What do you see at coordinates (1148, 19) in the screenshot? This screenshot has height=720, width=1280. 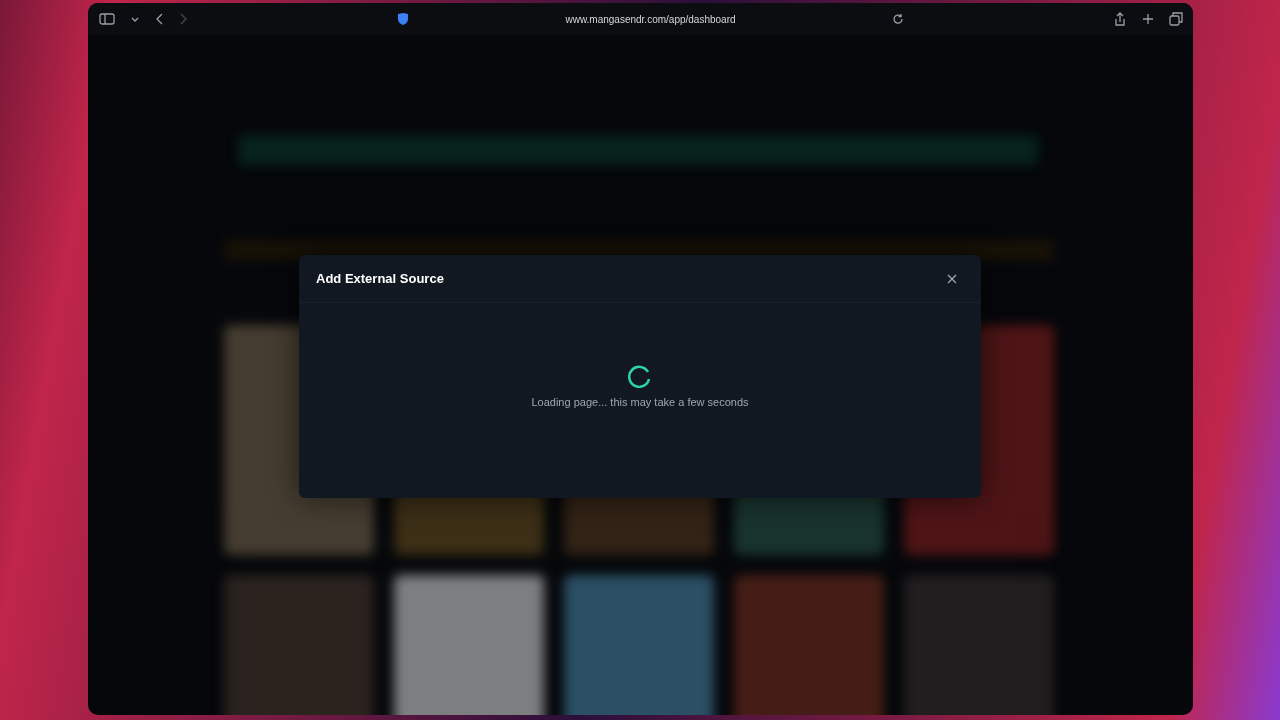 I see `new-tab-icon` at bounding box center [1148, 19].